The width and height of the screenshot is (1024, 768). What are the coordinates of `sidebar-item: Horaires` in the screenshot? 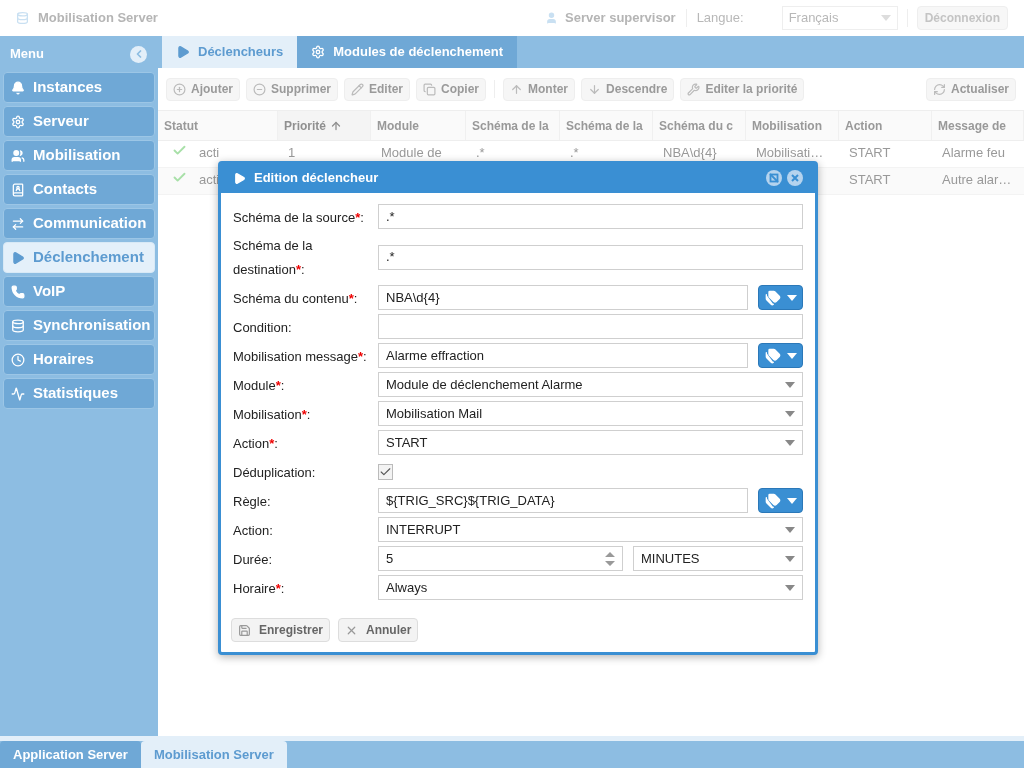 It's located at (79, 359).